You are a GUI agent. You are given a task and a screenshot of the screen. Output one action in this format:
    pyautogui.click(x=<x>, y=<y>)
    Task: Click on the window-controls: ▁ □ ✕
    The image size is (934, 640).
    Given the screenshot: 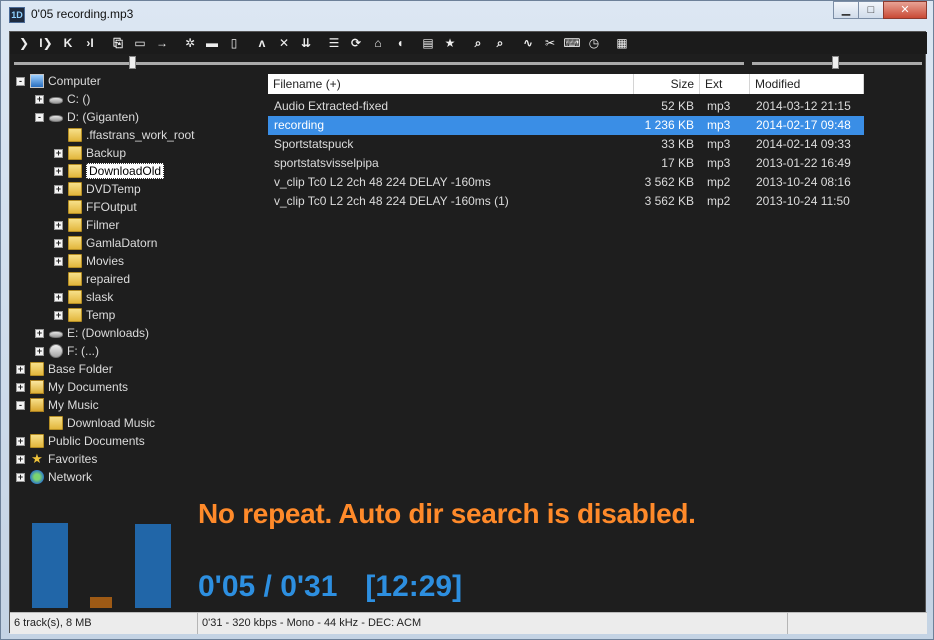 What is the action you would take?
    pyautogui.click(x=880, y=11)
    